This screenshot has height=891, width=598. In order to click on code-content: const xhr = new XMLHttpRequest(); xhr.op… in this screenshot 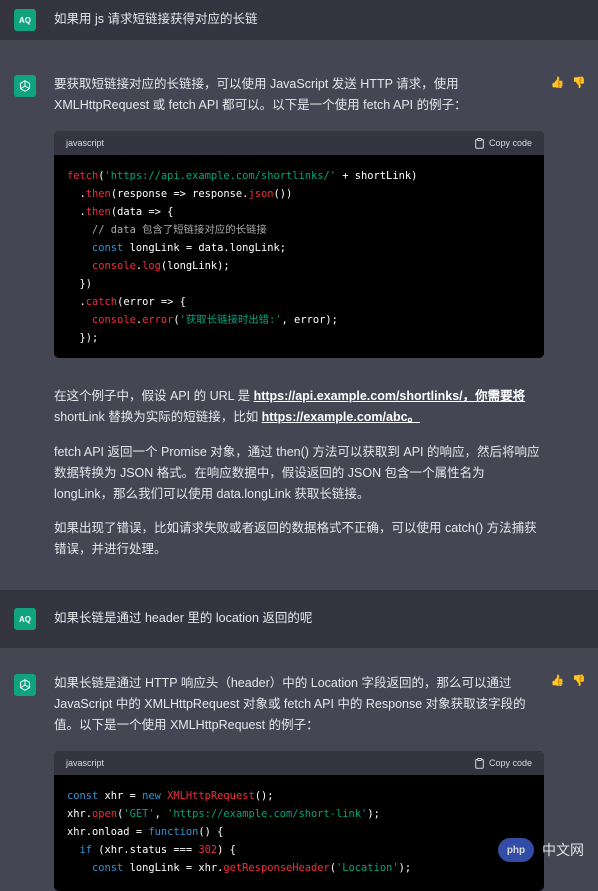, I will do `click(239, 832)`.